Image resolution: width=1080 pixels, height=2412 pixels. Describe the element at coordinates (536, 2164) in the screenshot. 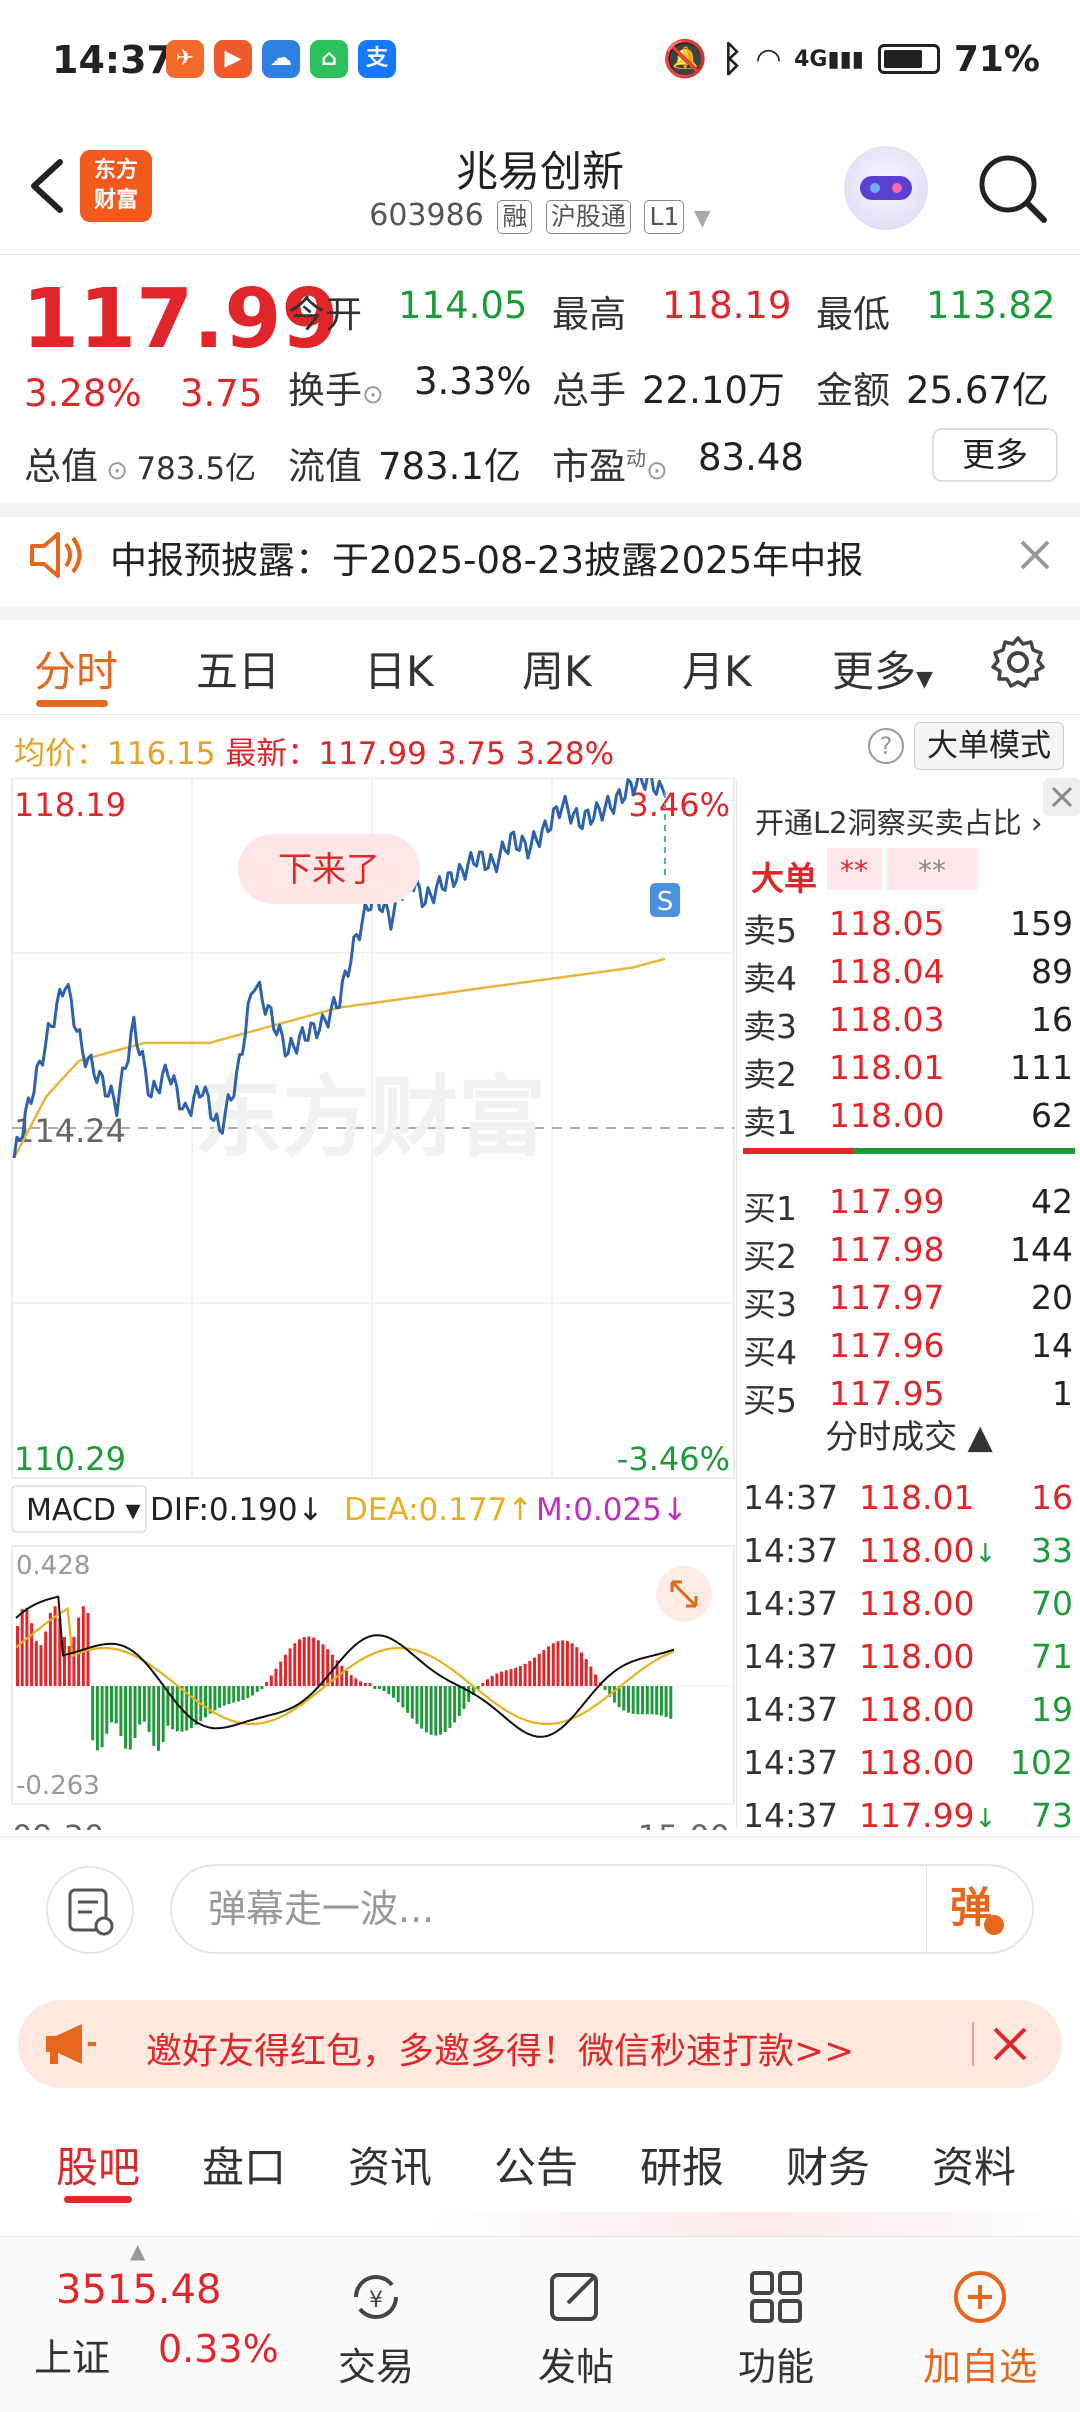

I see `tab-announcements: 公告` at that location.